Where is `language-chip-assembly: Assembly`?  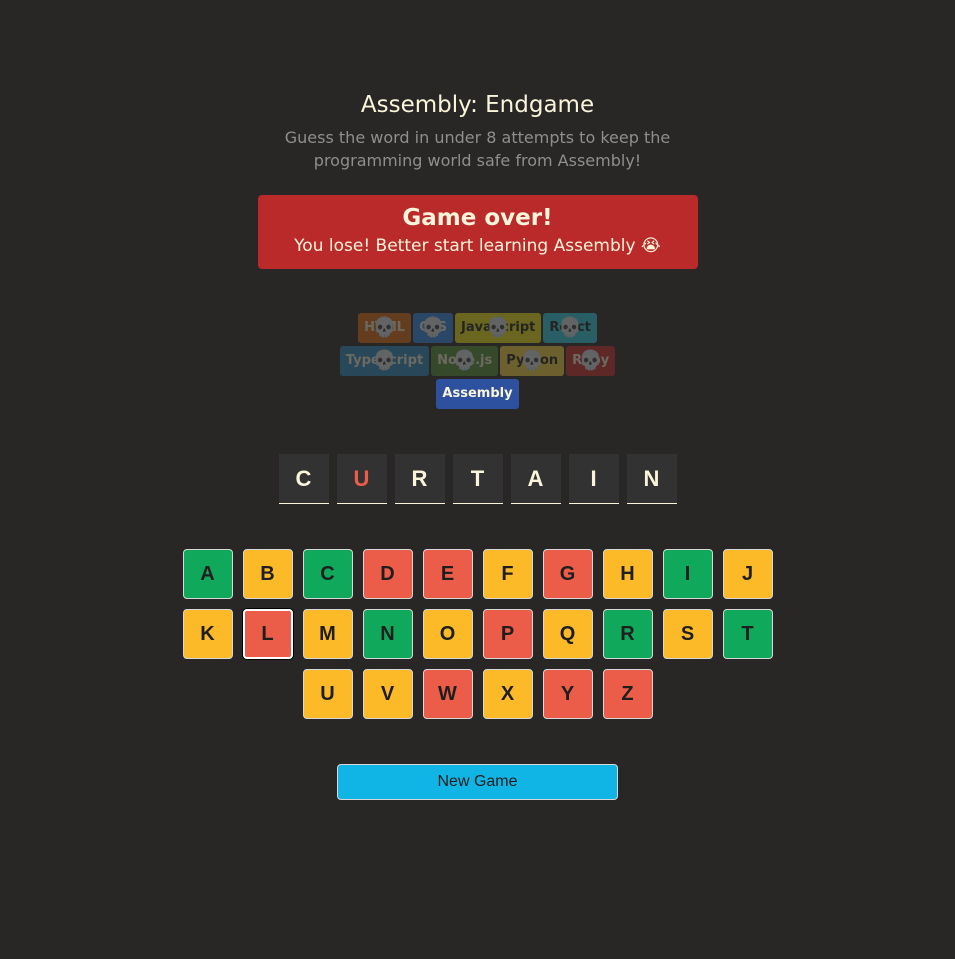 language-chip-assembly: Assembly is located at coordinates (477, 394).